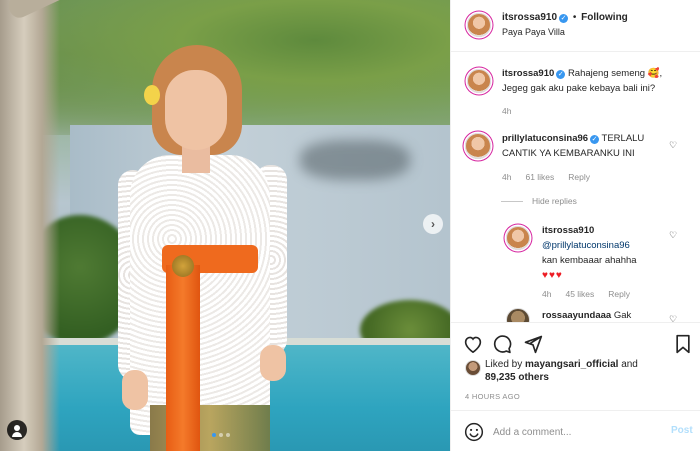  What do you see at coordinates (623, 138) in the screenshot?
I see `comment-text-line1: TERLALU` at bounding box center [623, 138].